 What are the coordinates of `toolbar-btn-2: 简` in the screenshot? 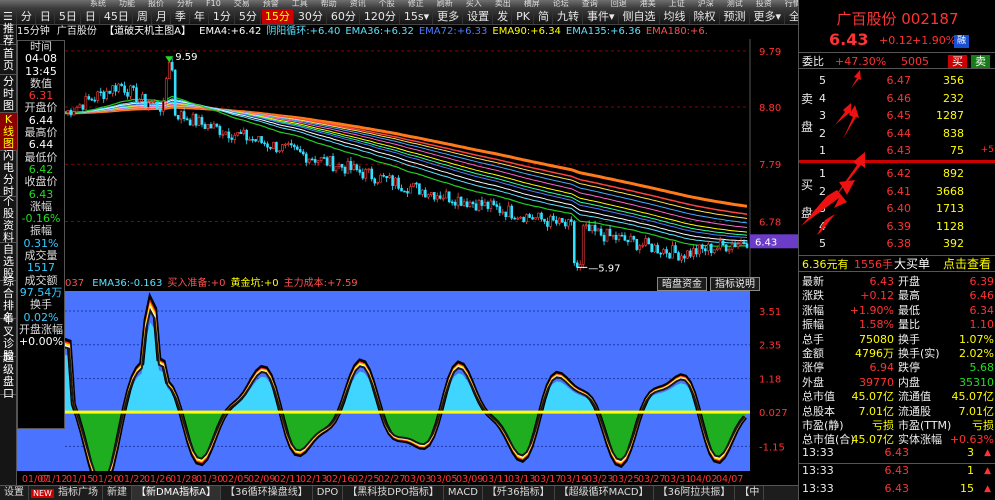 It's located at (544, 16).